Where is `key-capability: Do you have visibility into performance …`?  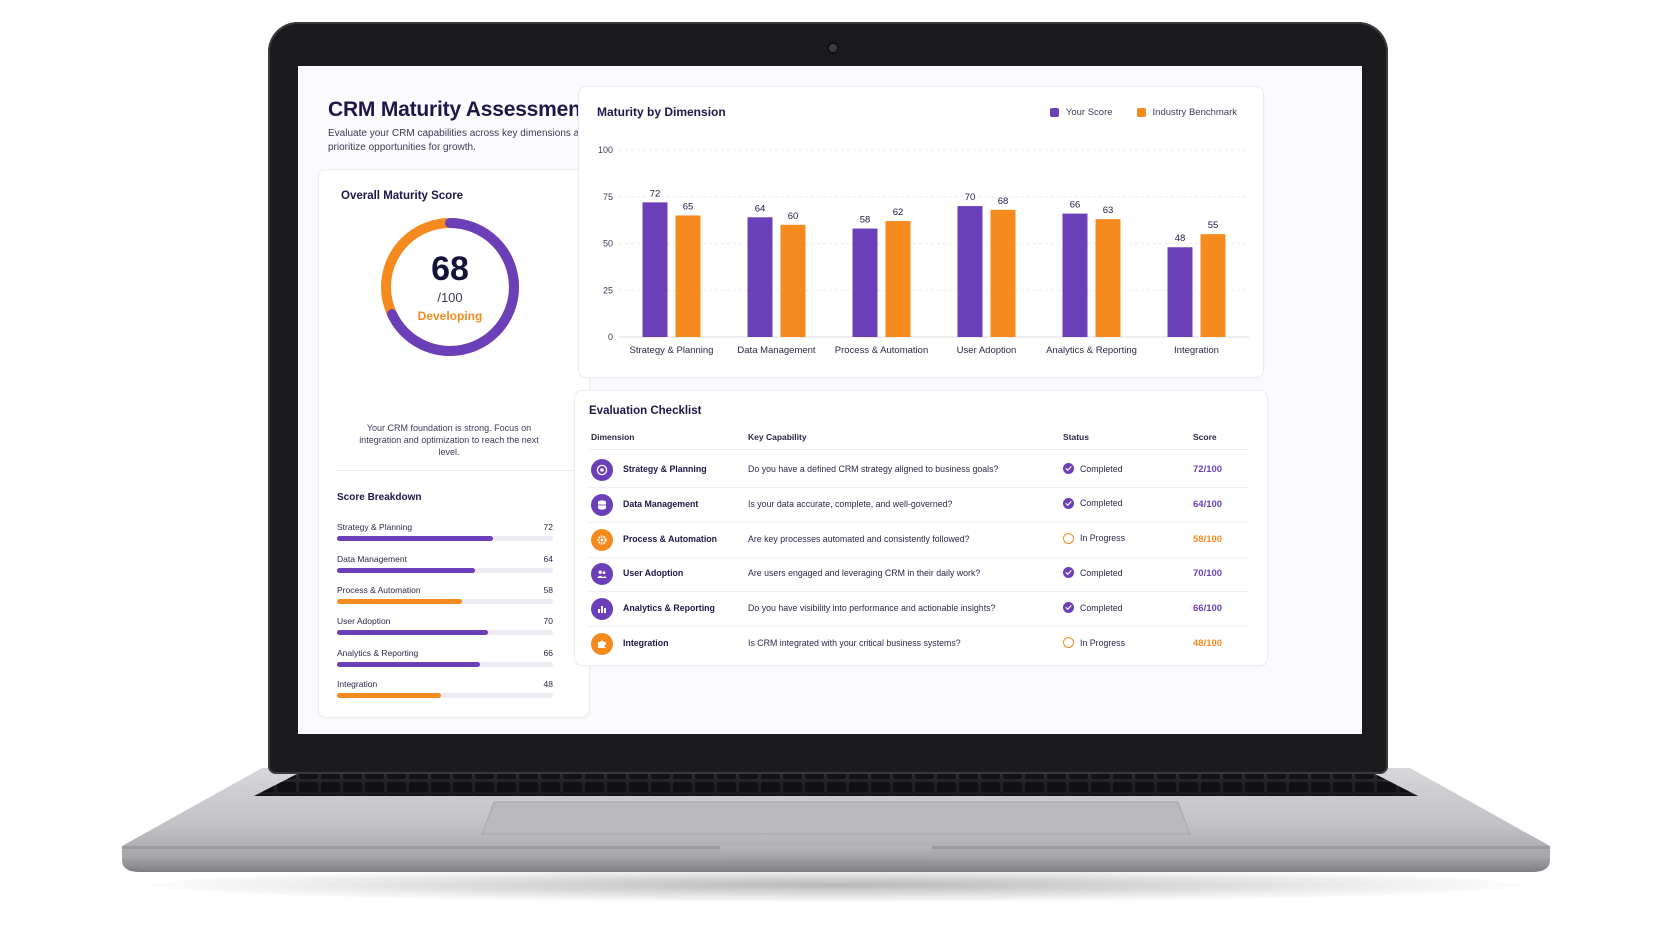 key-capability: Do you have visibility into performance … is located at coordinates (872, 608).